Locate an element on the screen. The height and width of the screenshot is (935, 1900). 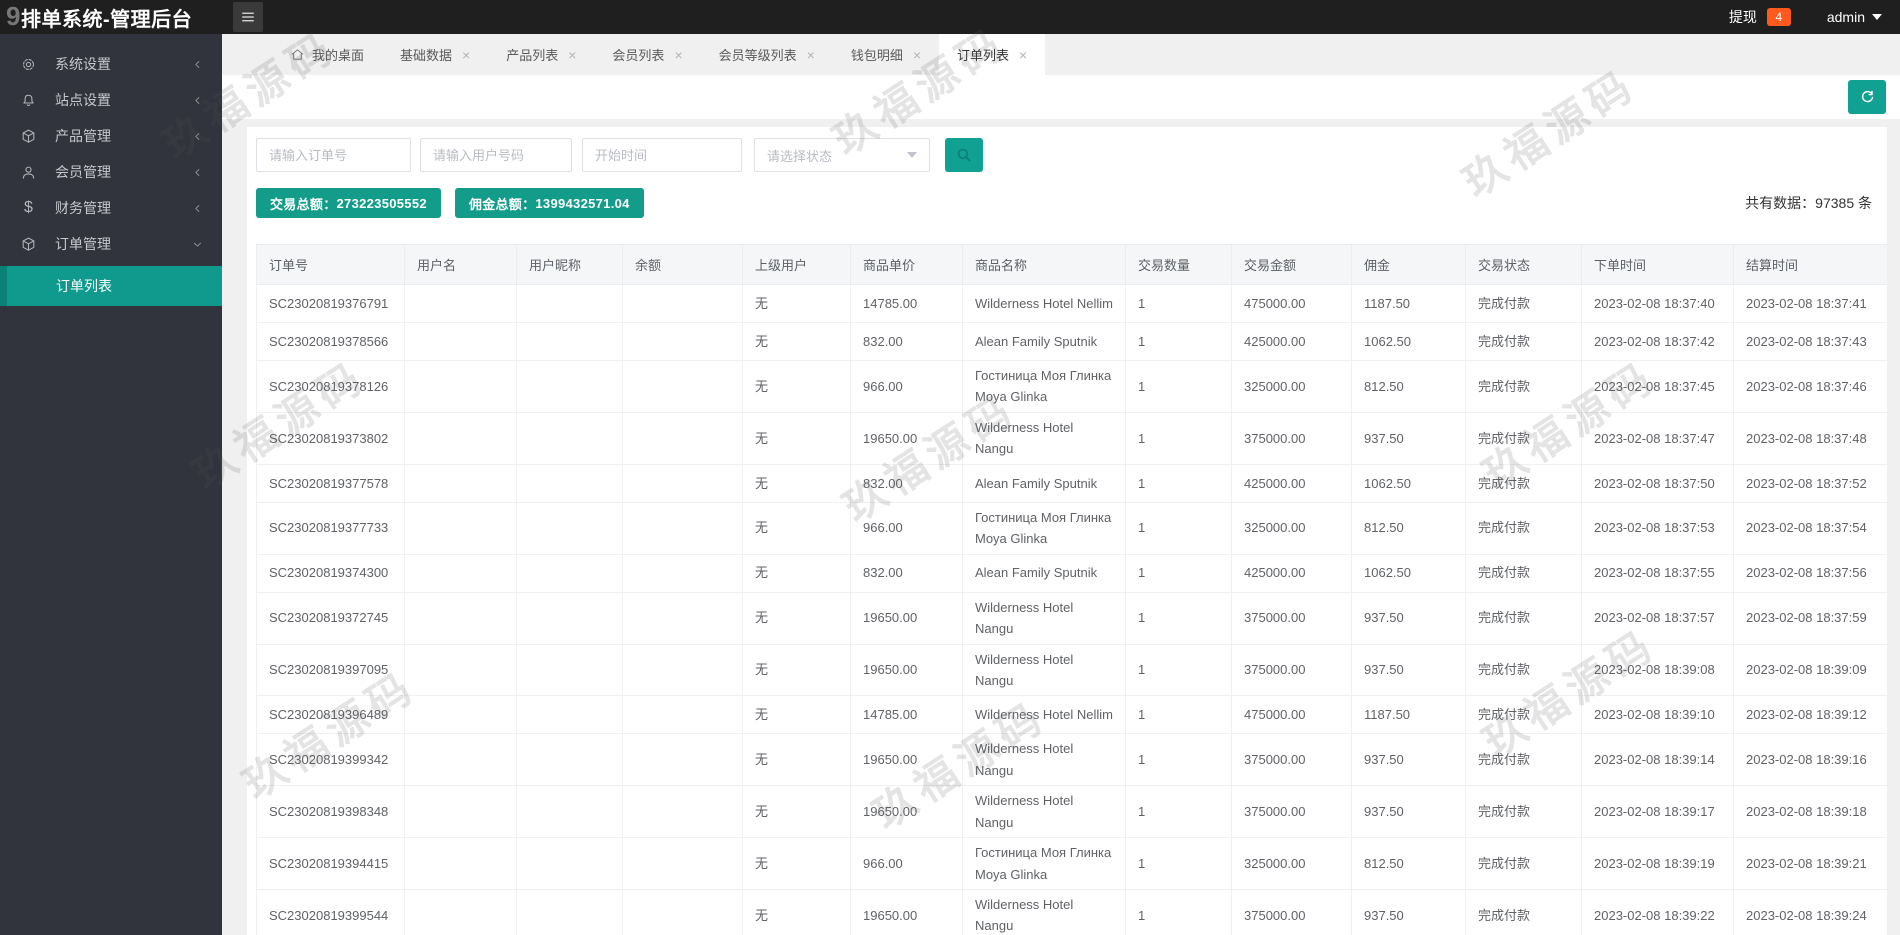
start-time-input is located at coordinates (662, 155).